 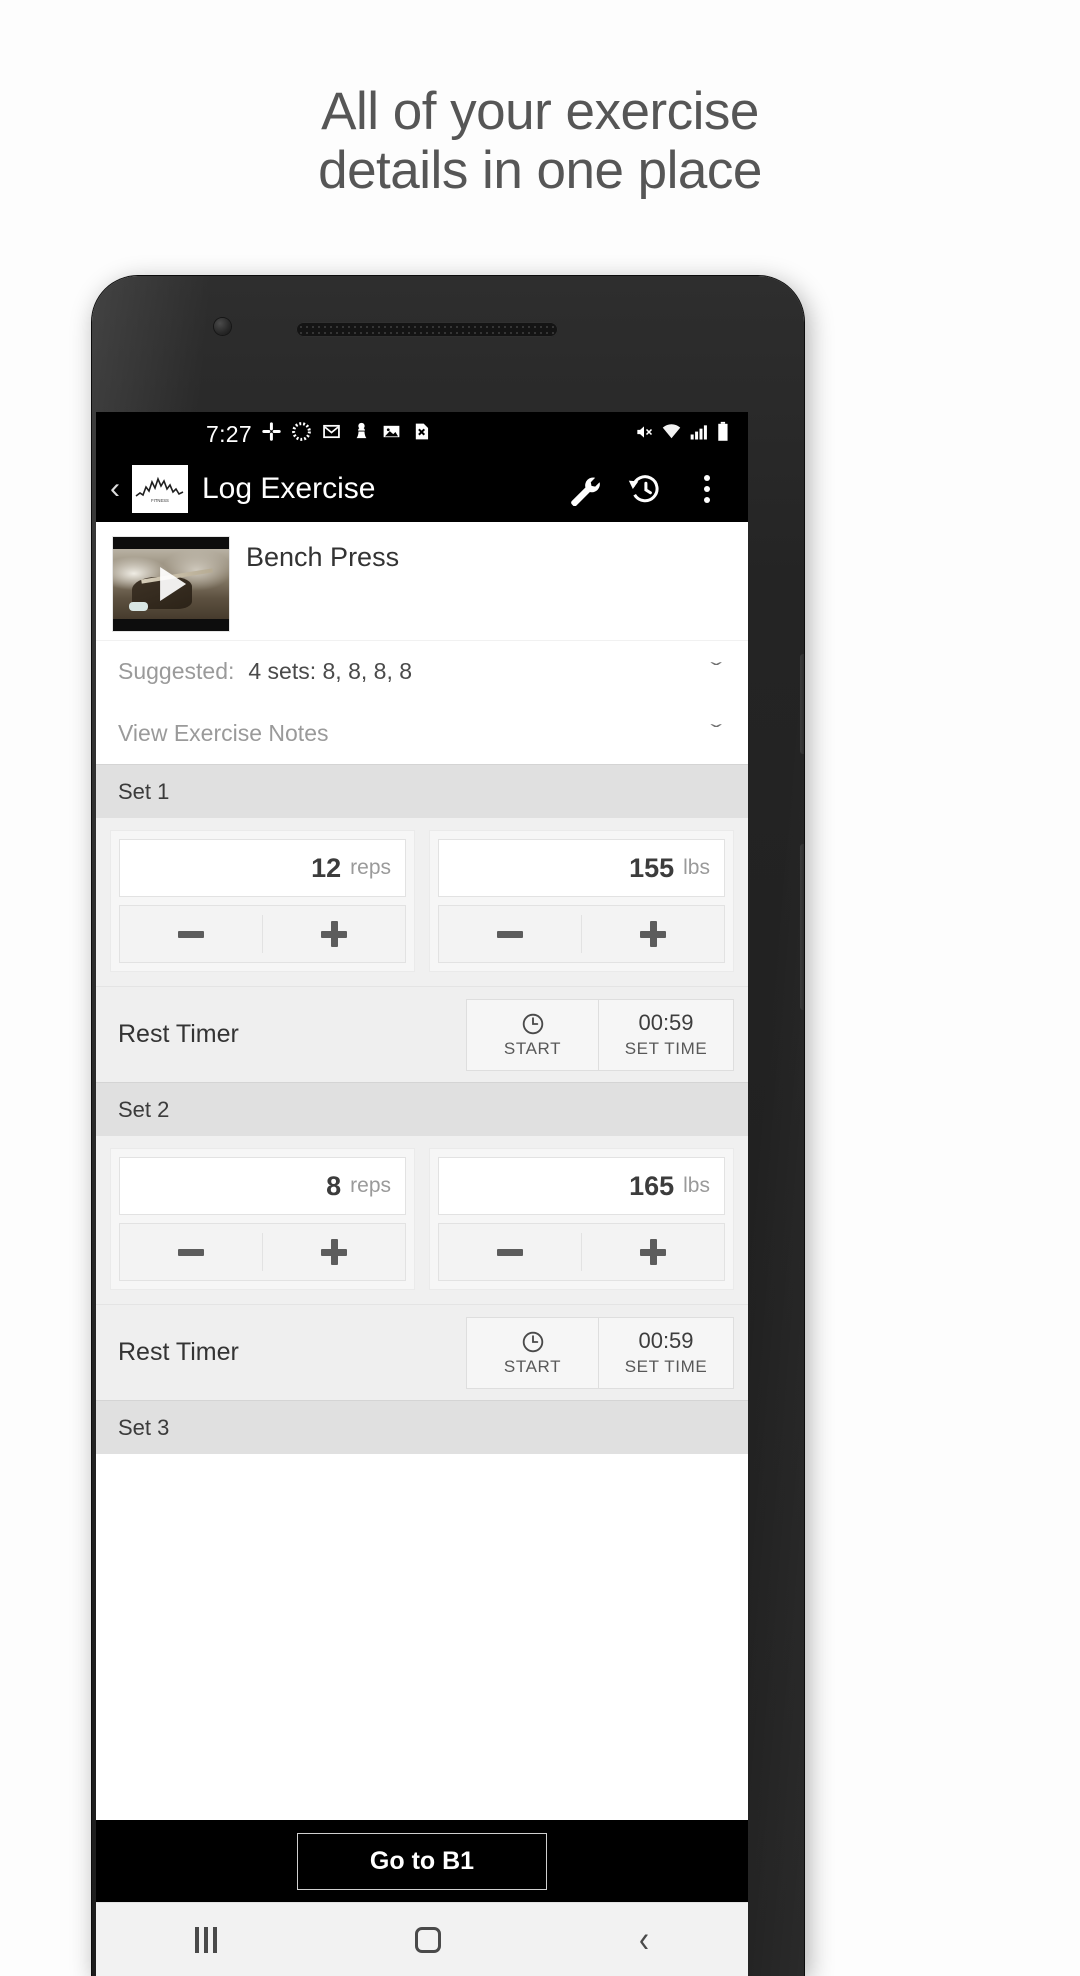 What do you see at coordinates (176, 671) in the screenshot?
I see `suggested-label: Suggested:` at bounding box center [176, 671].